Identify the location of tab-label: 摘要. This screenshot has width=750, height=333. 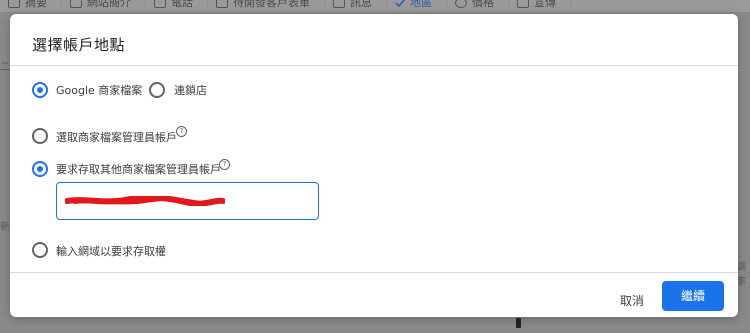
(36, 4).